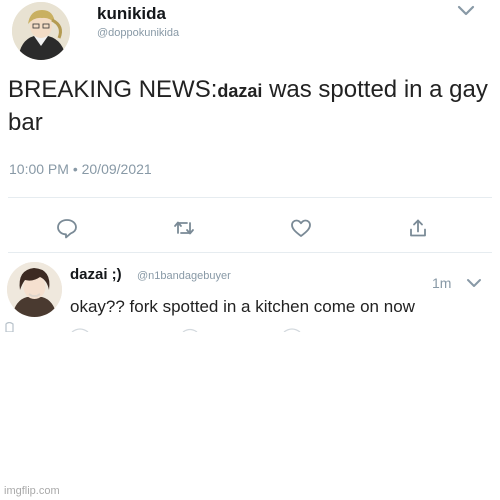 This screenshot has width=500, height=500. What do you see at coordinates (67, 228) in the screenshot?
I see `reply-icon` at bounding box center [67, 228].